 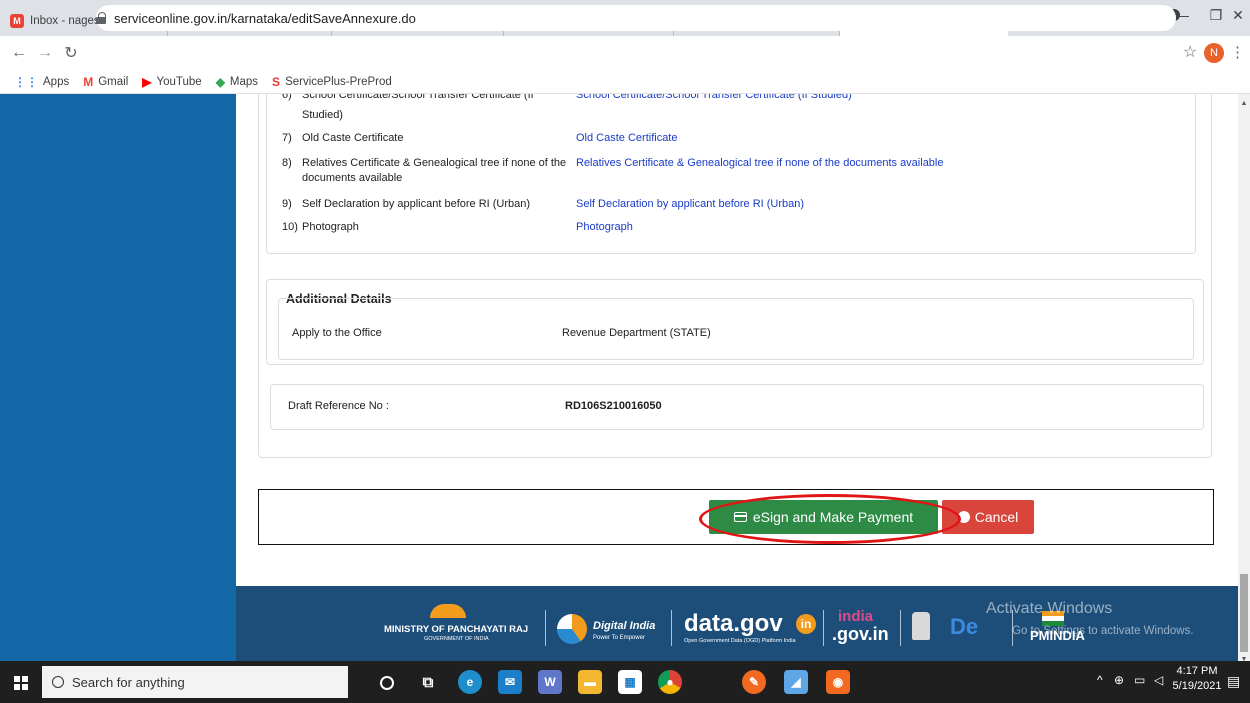 What do you see at coordinates (101, 18) in the screenshot?
I see `lock-icon` at bounding box center [101, 18].